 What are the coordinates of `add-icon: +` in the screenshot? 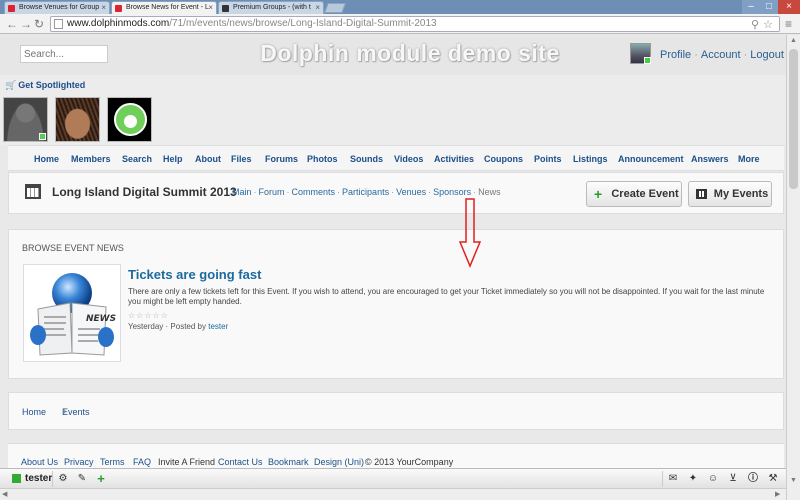 It's located at (101, 478).